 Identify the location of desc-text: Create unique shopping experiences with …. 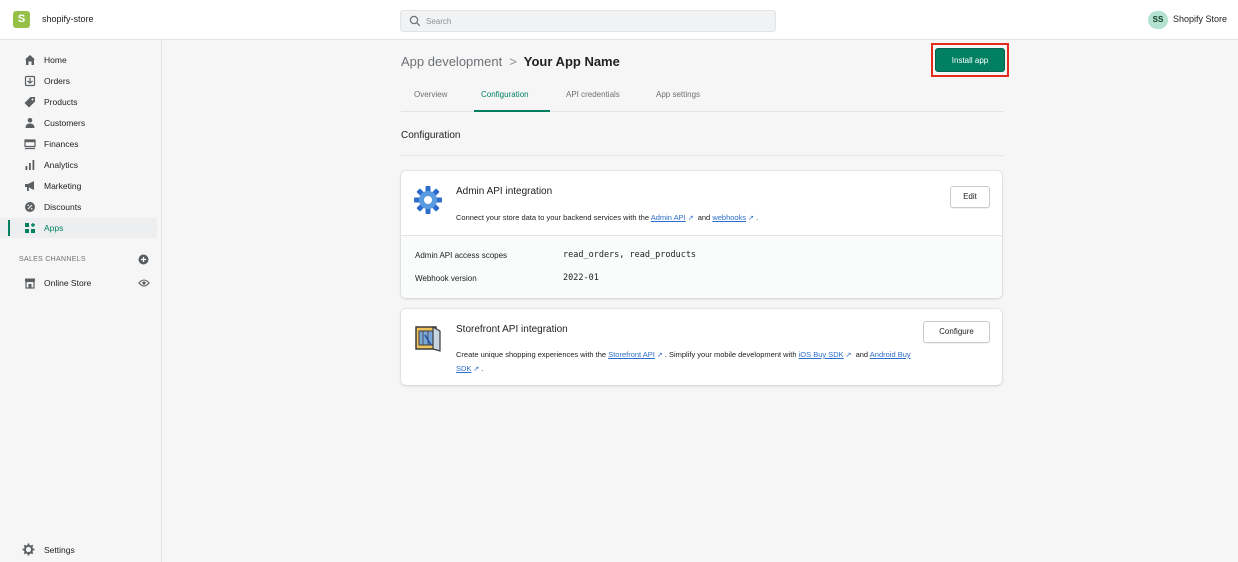
(531, 354).